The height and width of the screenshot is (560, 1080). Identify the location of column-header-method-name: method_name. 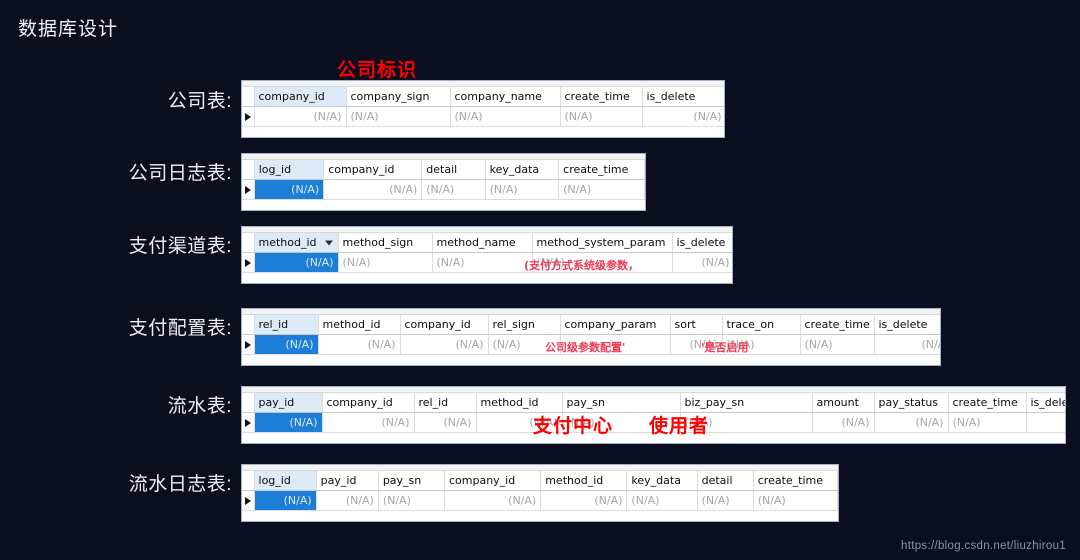
(482, 243).